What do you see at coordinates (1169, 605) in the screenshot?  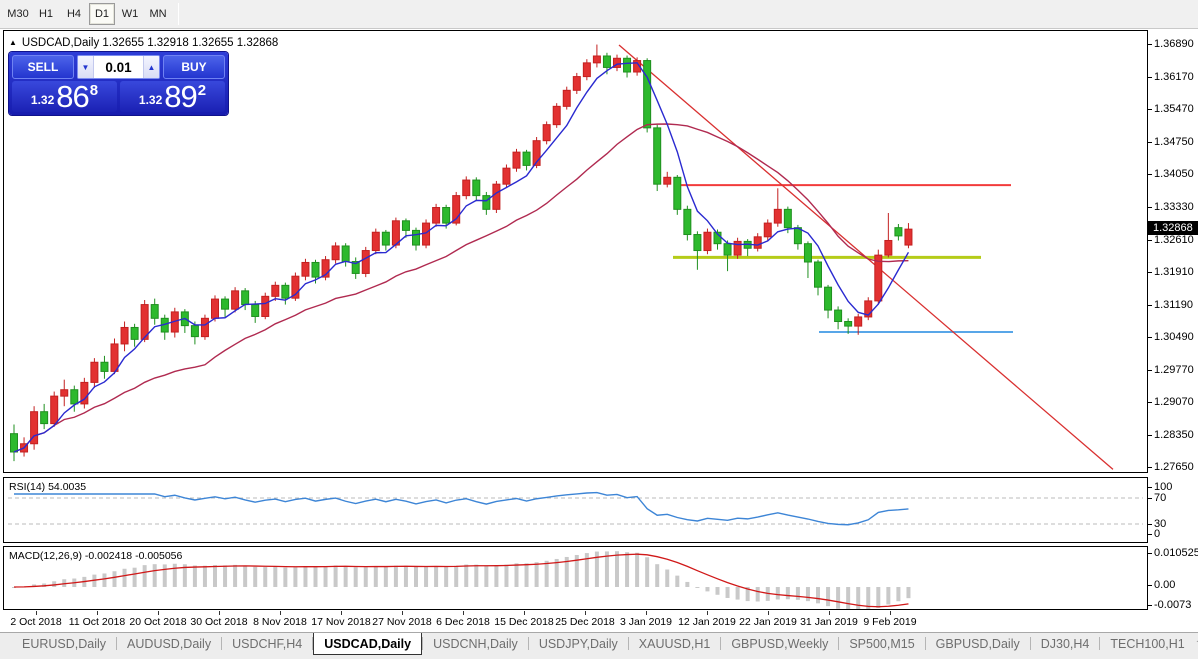 I see `macd-axis-label: -0.0073` at bounding box center [1169, 605].